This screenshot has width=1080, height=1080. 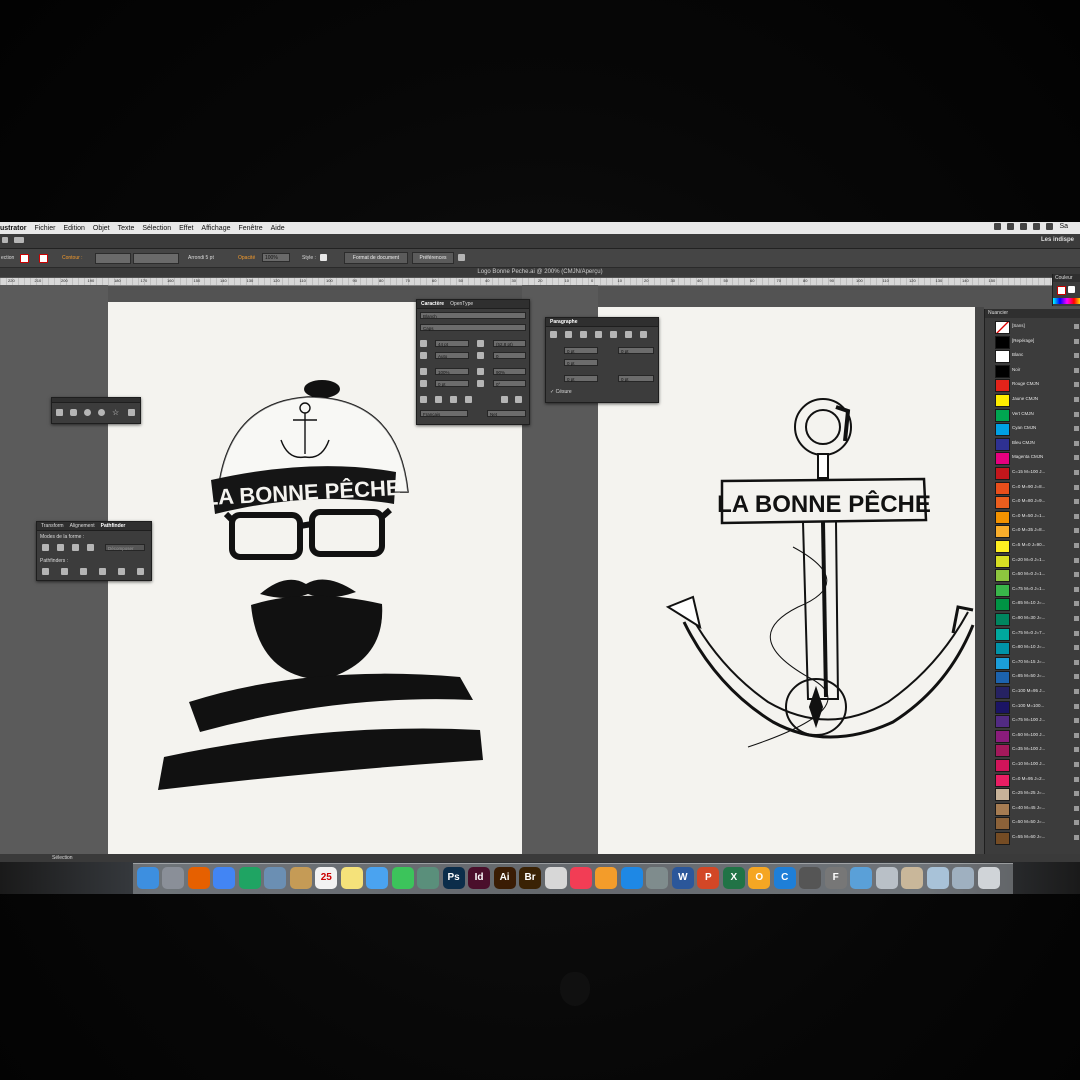 What do you see at coordinates (509, 371) in the screenshot?
I see `horizontal-scale-field: 90%` at bounding box center [509, 371].